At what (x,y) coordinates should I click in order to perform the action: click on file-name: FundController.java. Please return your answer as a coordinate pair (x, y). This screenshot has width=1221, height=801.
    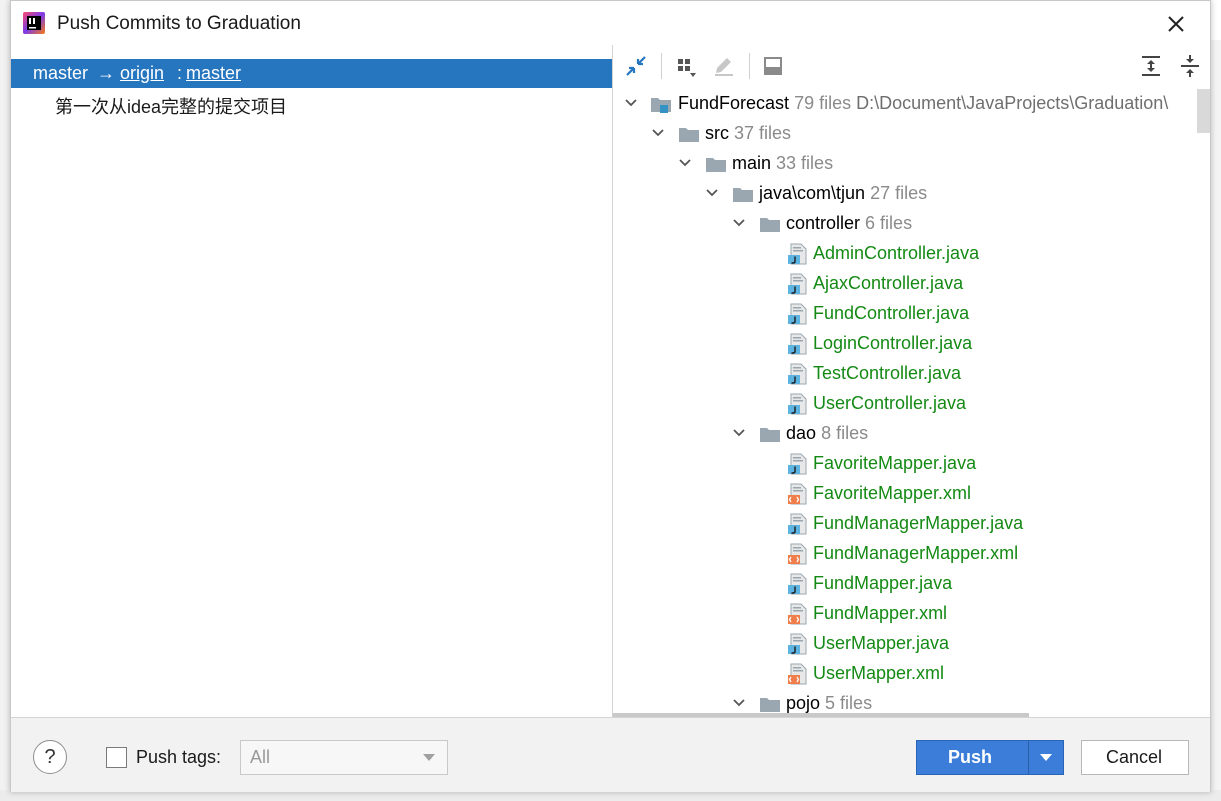
    Looking at the image, I should click on (891, 313).